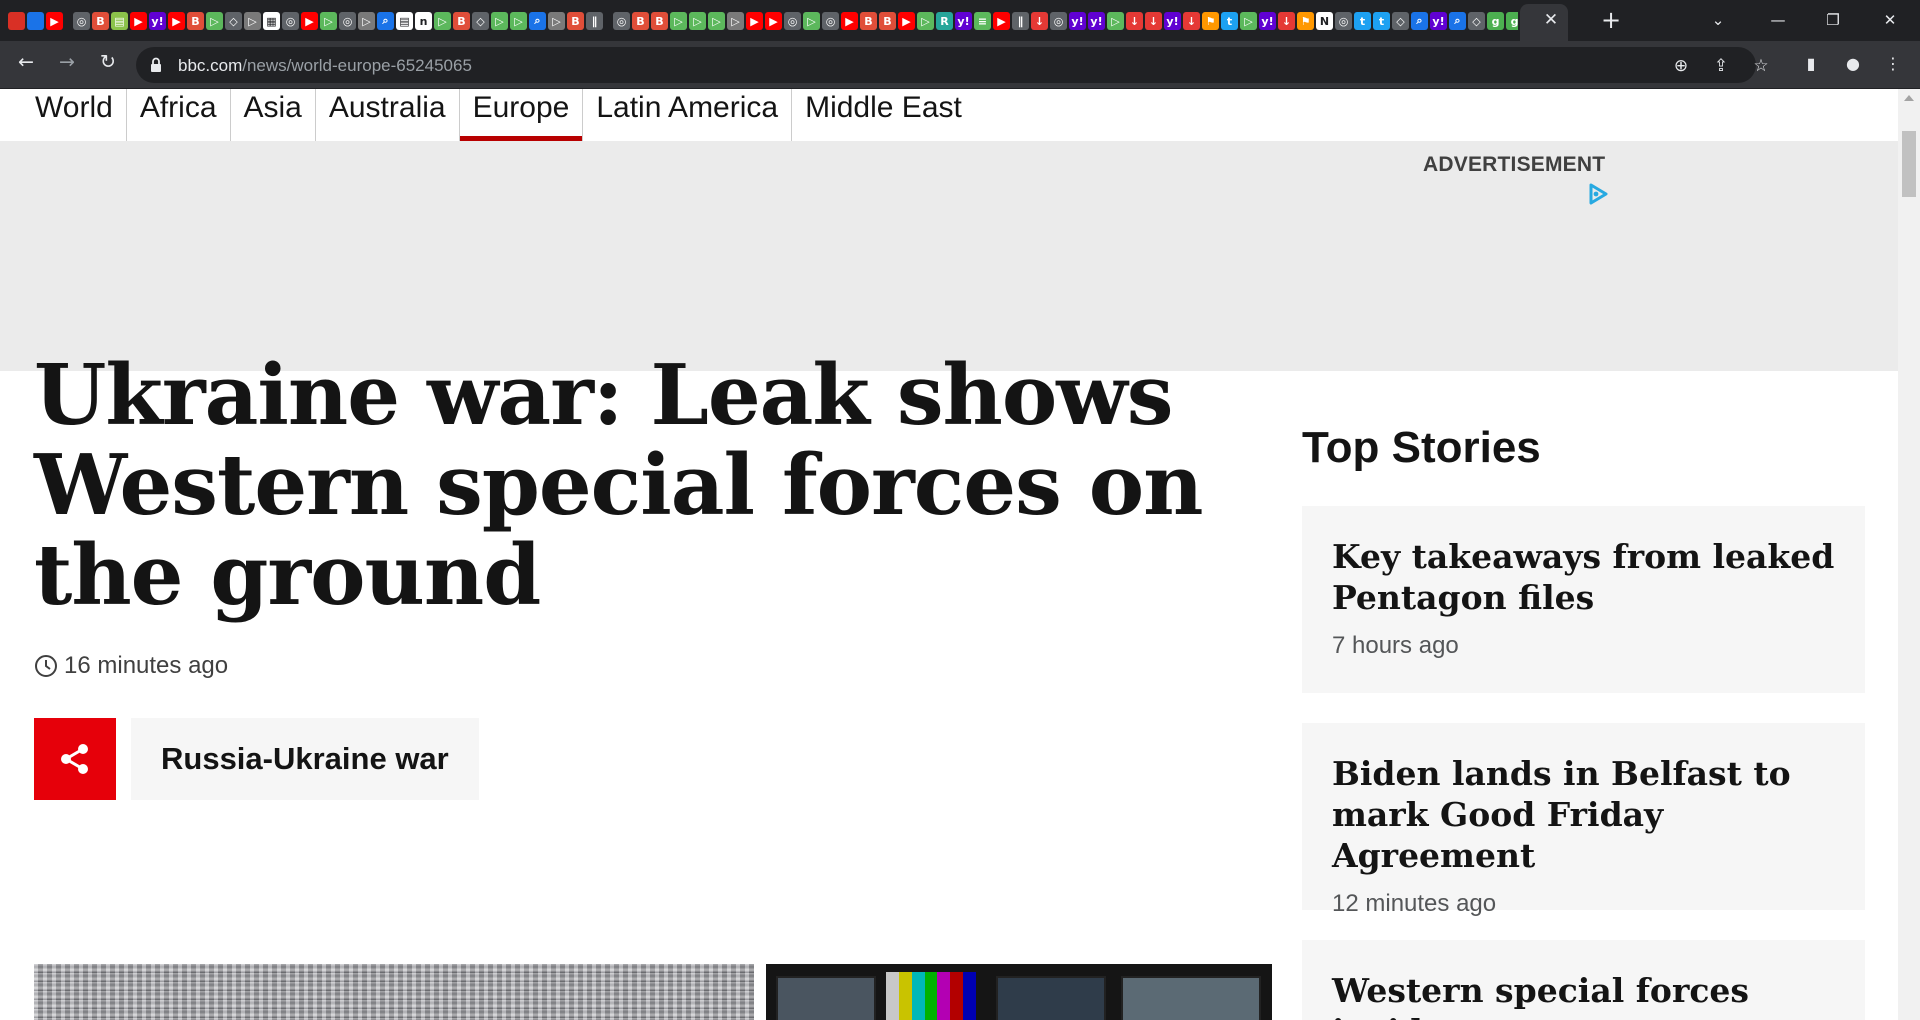 This screenshot has width=1920, height=1020. What do you see at coordinates (1909, 554) in the screenshot?
I see `page-scrollbar` at bounding box center [1909, 554].